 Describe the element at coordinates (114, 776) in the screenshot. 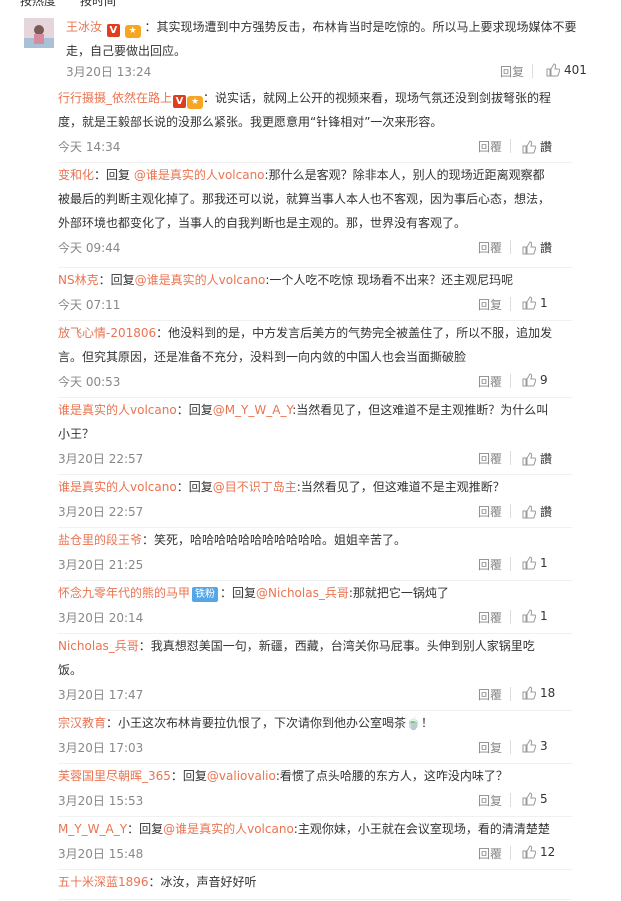

I see `reply-author: 芙蓉国里尽朝晖_365` at that location.